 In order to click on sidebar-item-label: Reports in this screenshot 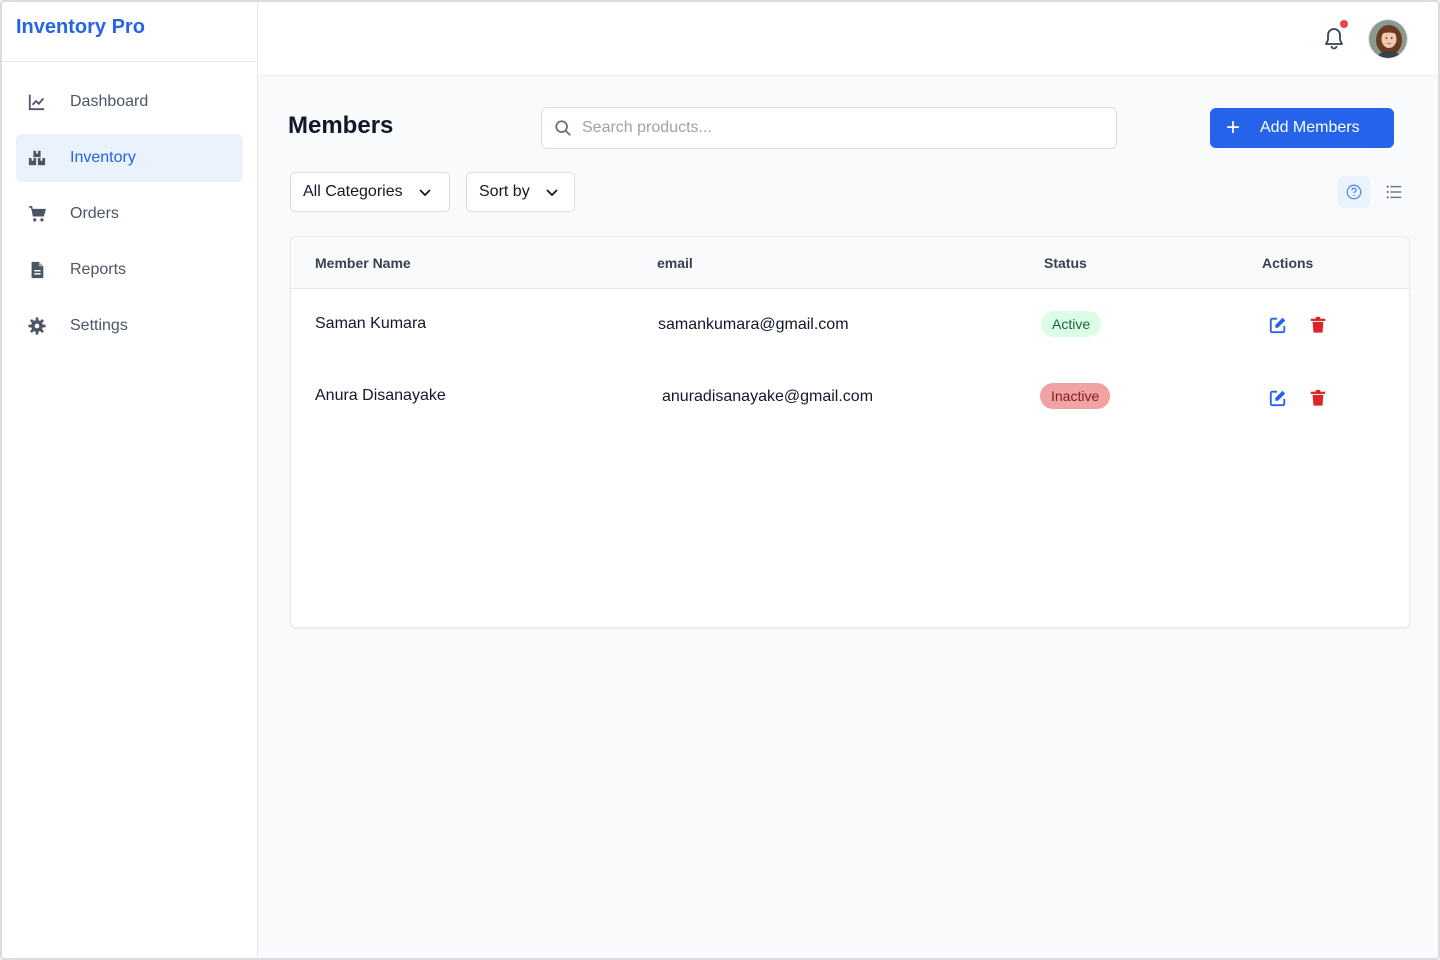, I will do `click(98, 269)`.